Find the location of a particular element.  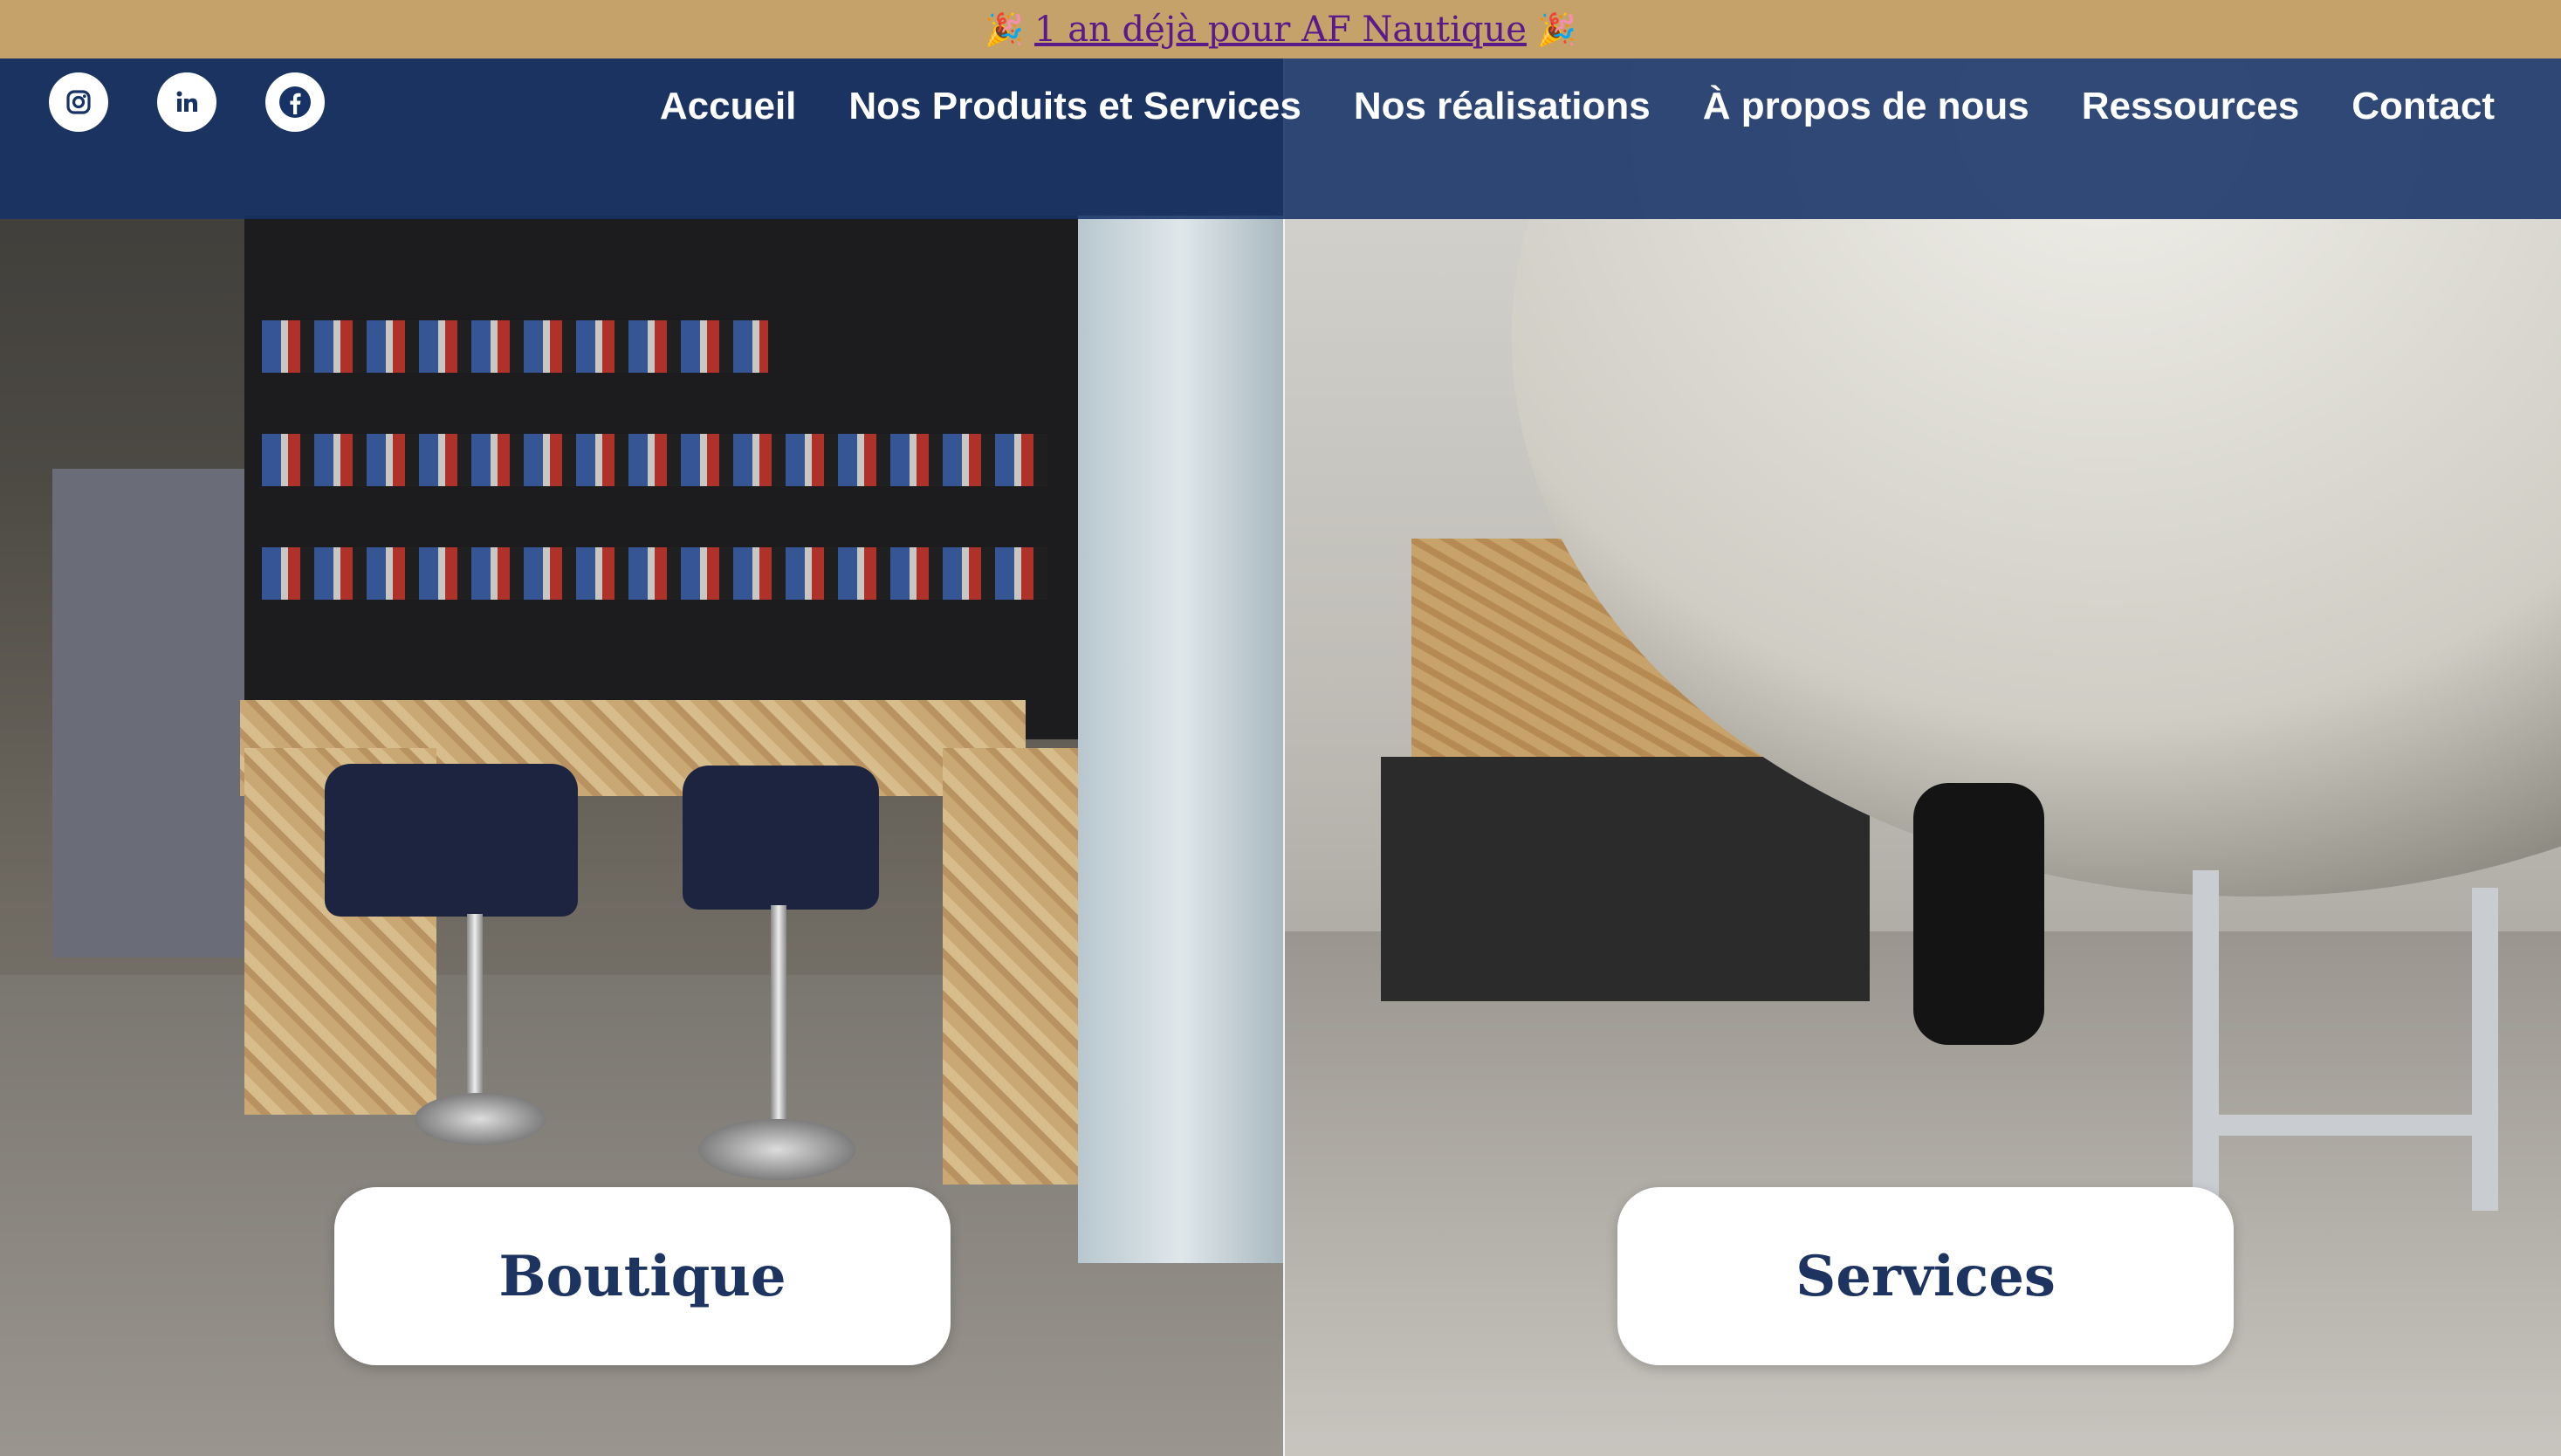

instagram-glyph is located at coordinates (78, 102).